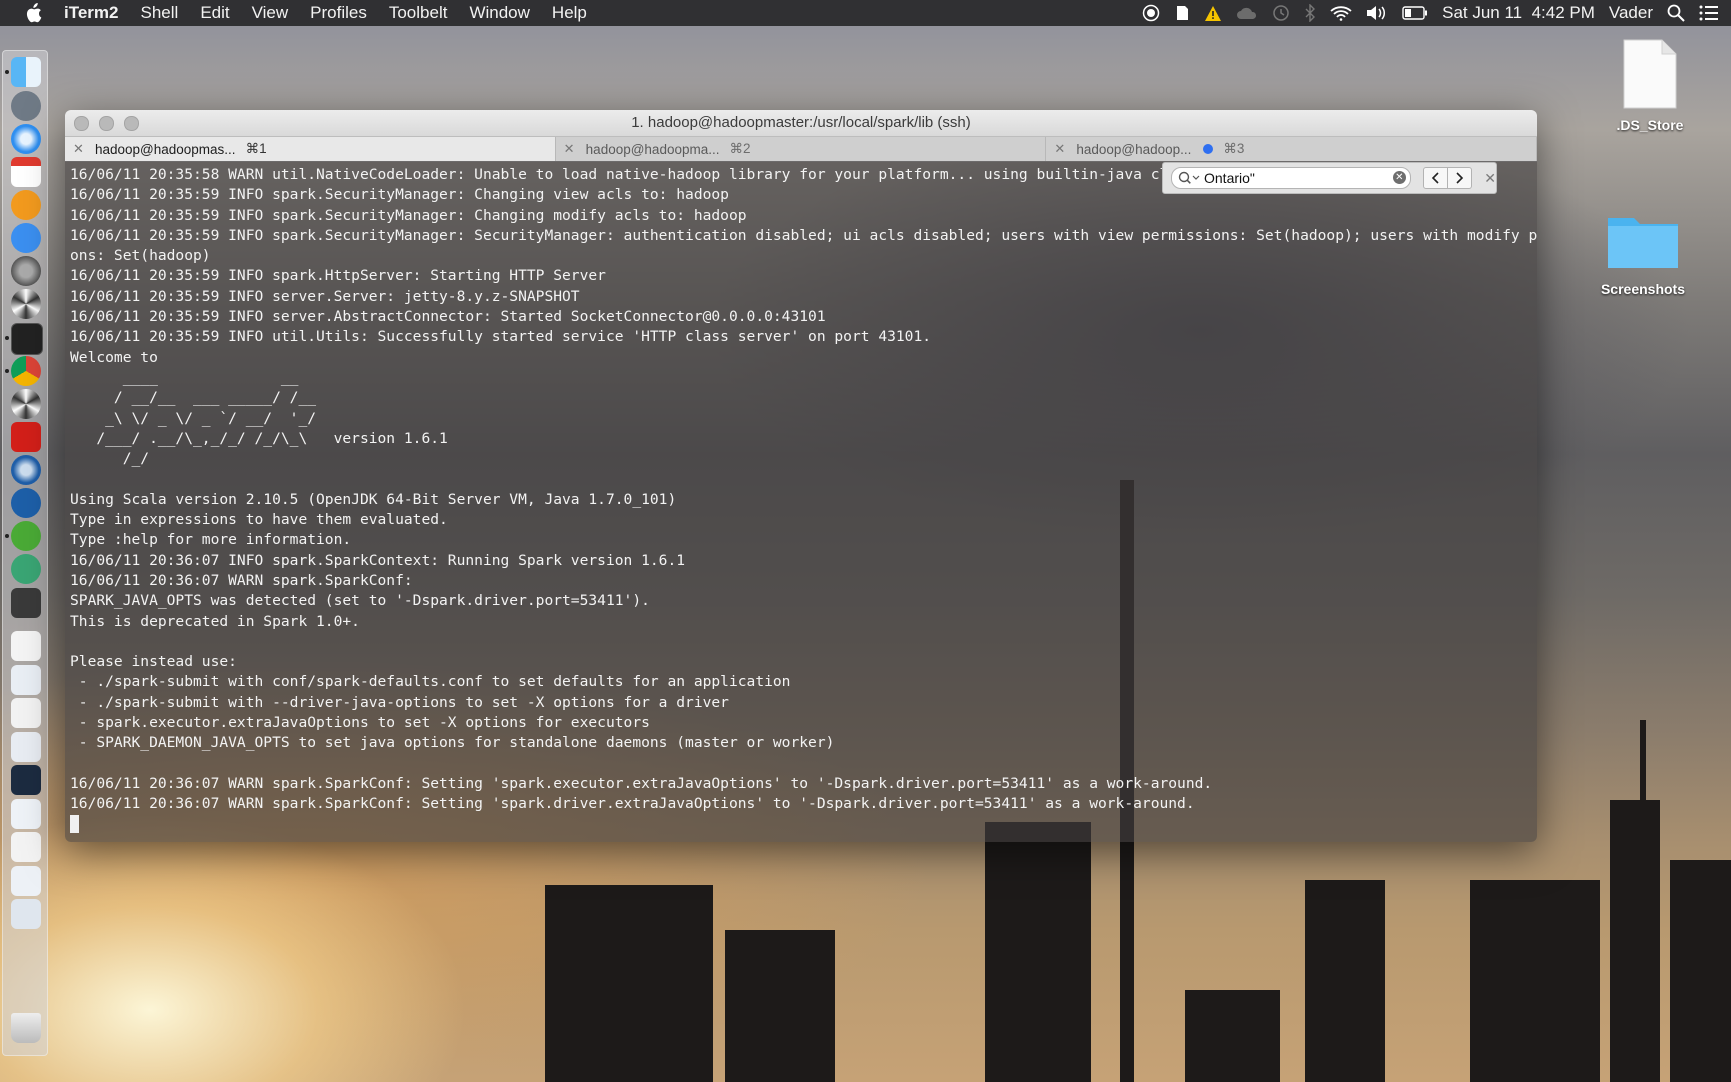 The width and height of the screenshot is (1731, 1082). I want to click on menu-window: Window, so click(499, 13).